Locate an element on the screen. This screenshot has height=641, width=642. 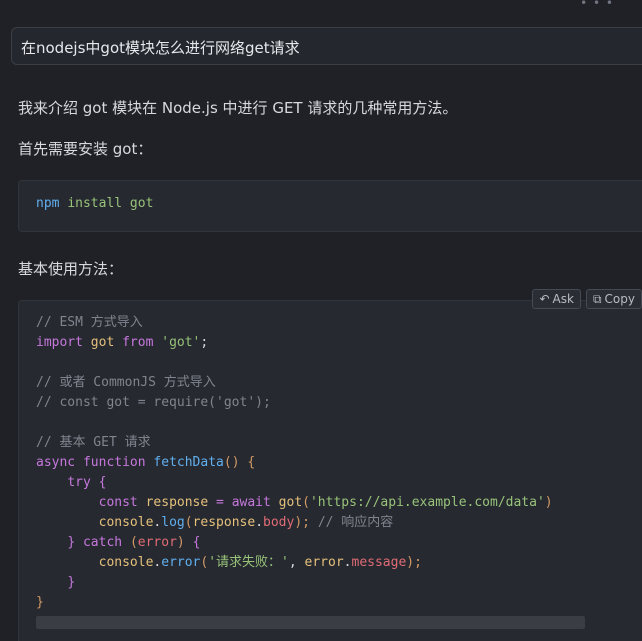
try-keyword: try is located at coordinates (79, 482).